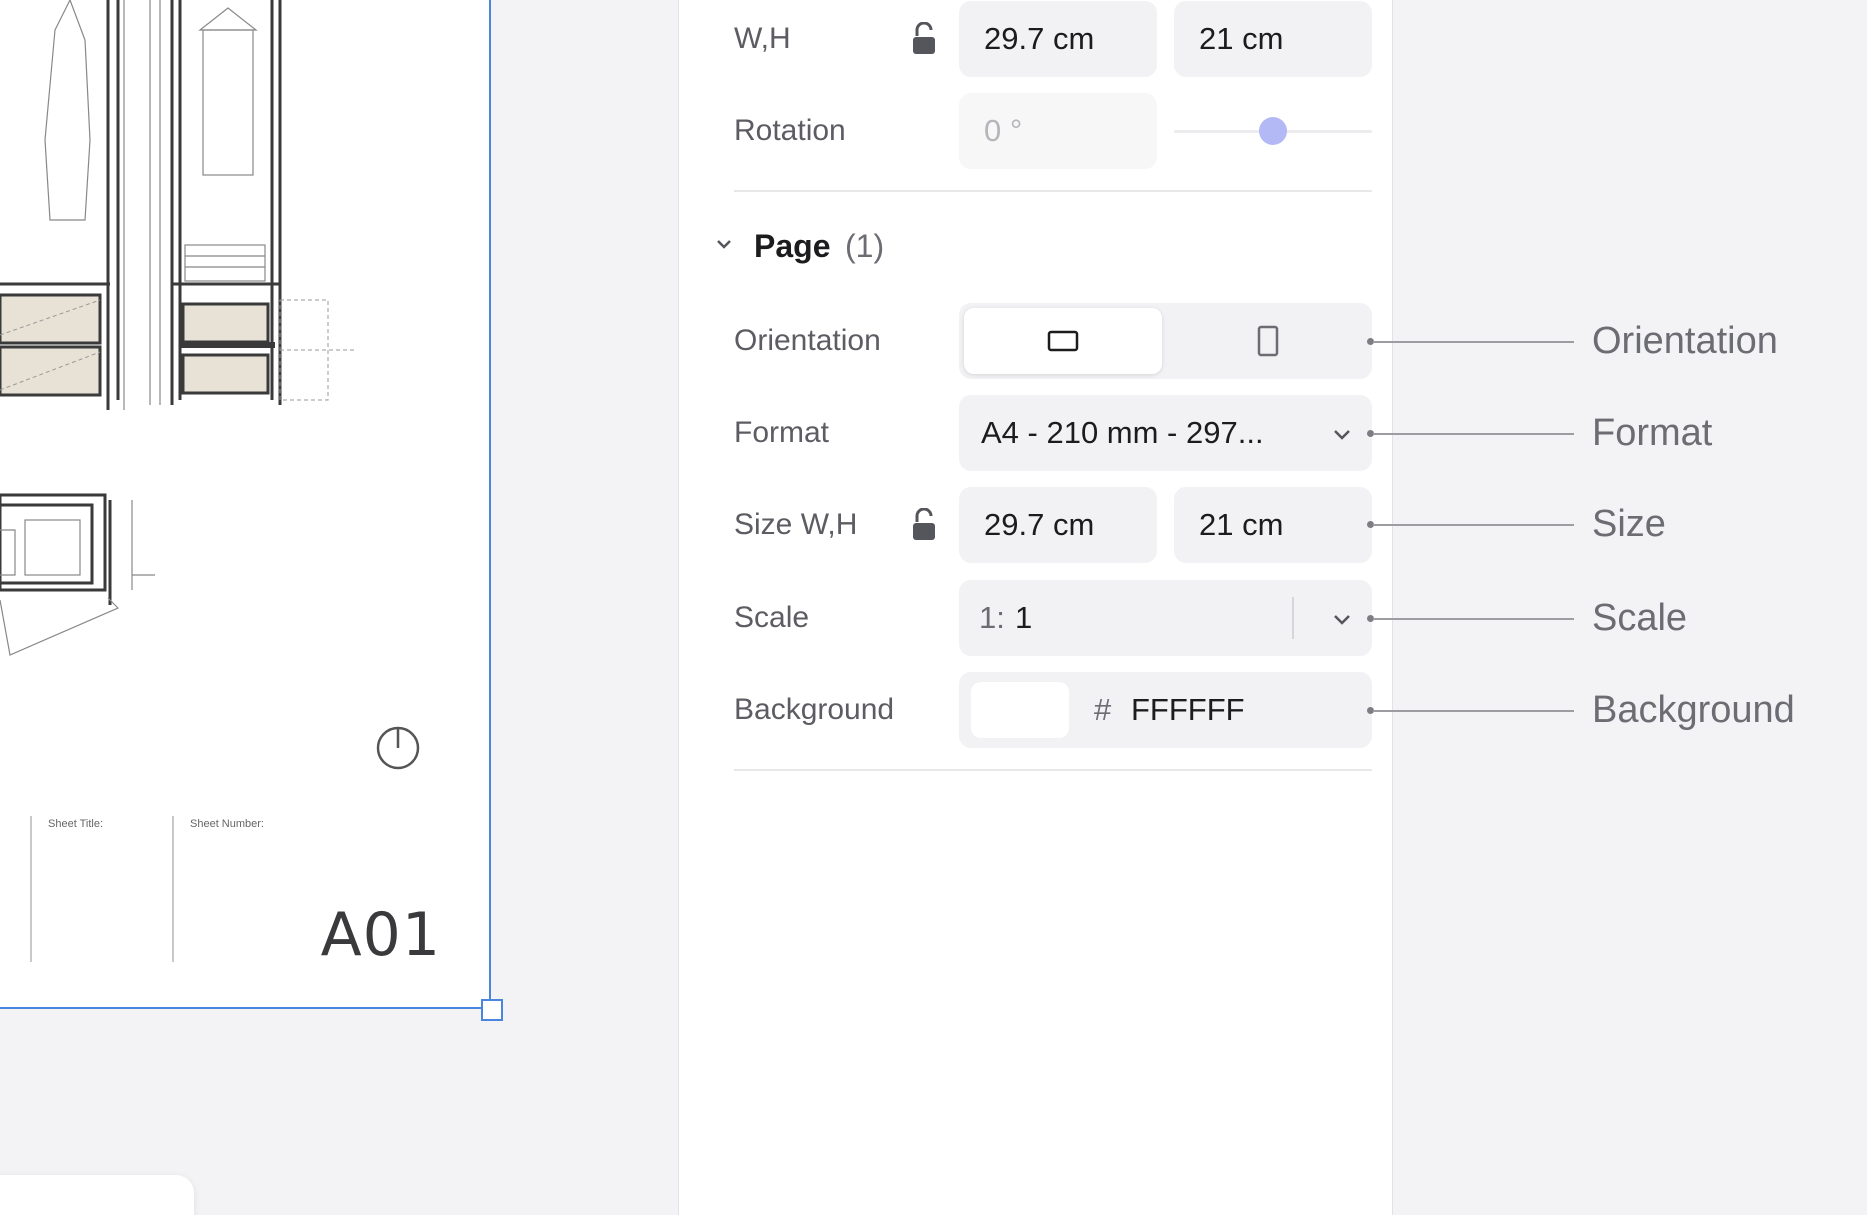 The width and height of the screenshot is (1867, 1215). What do you see at coordinates (796, 524) in the screenshot?
I see `size-label: Size W,H` at bounding box center [796, 524].